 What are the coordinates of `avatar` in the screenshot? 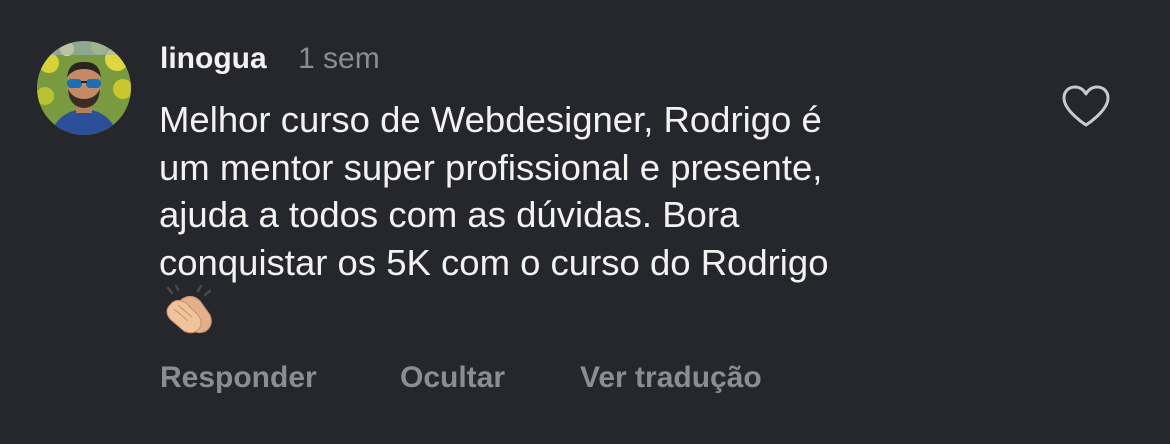 It's located at (84, 88).